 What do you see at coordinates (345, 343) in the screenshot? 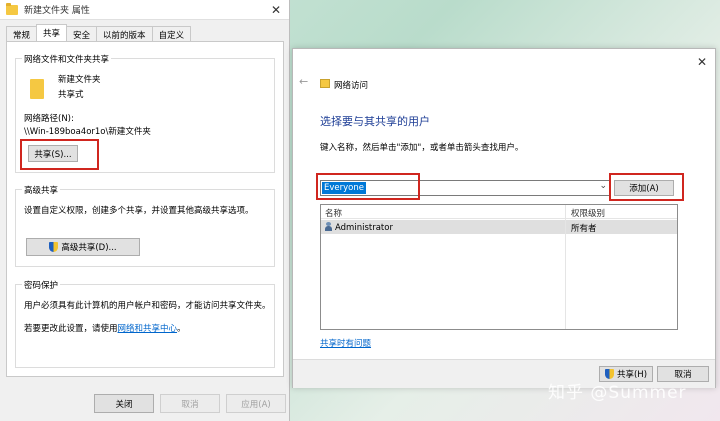
I see `sharing-help-link: 共享时有问题` at bounding box center [345, 343].